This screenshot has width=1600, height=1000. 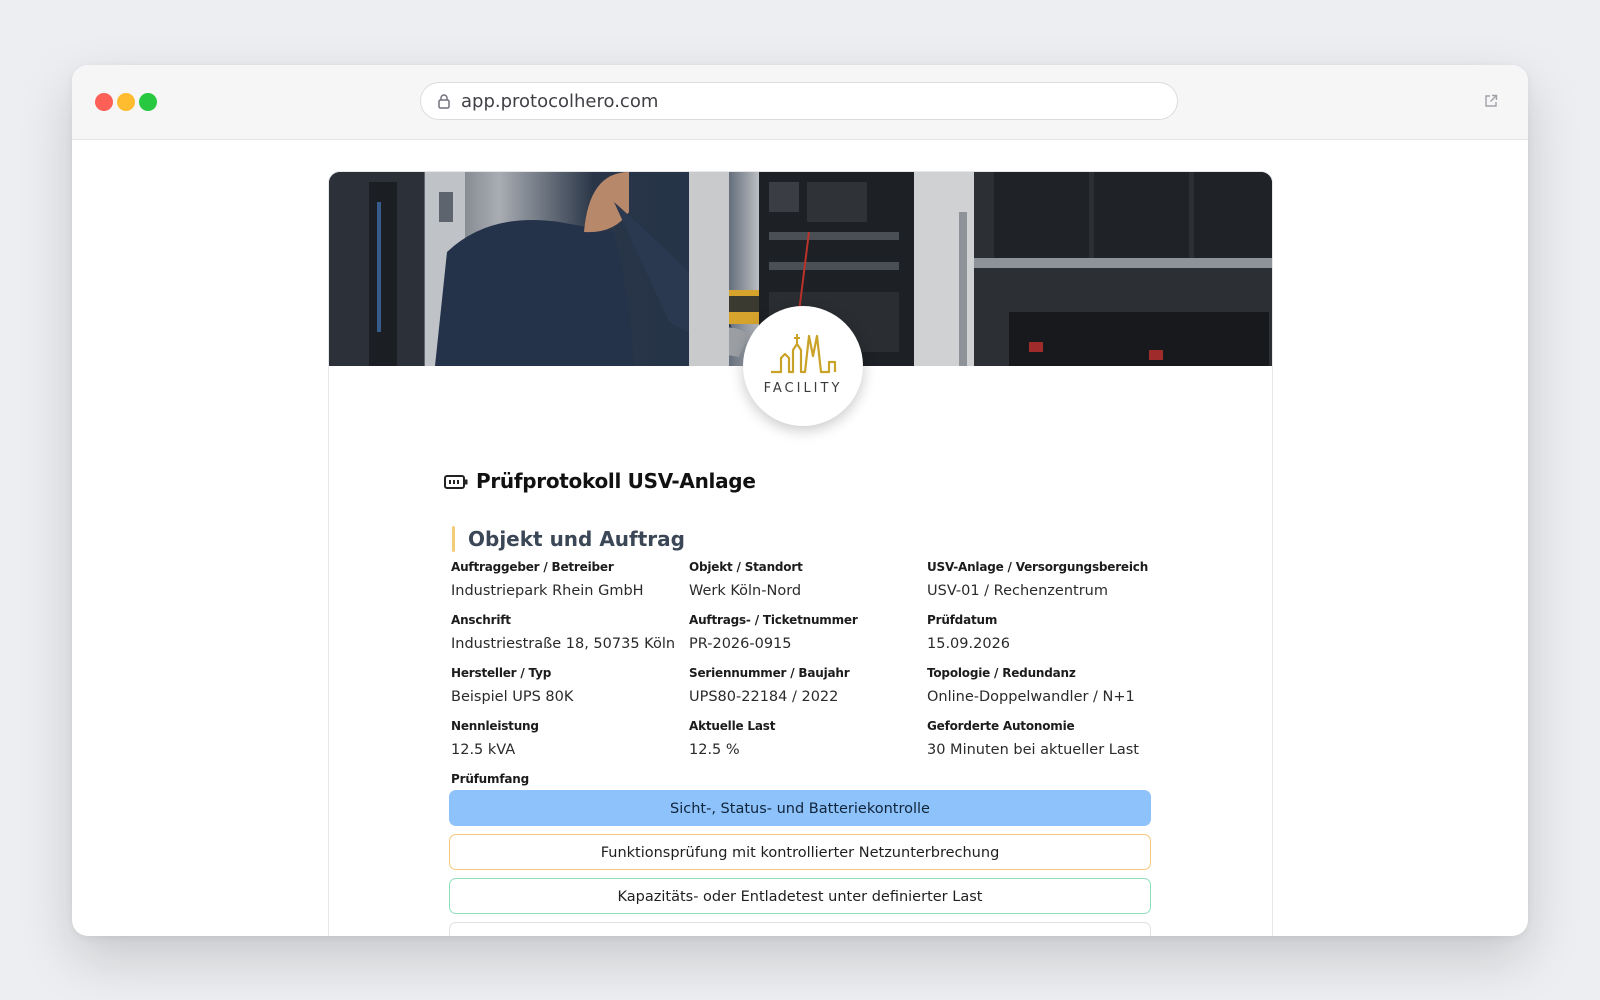 I want to click on facility-logo: FACILITY, so click(x=803, y=366).